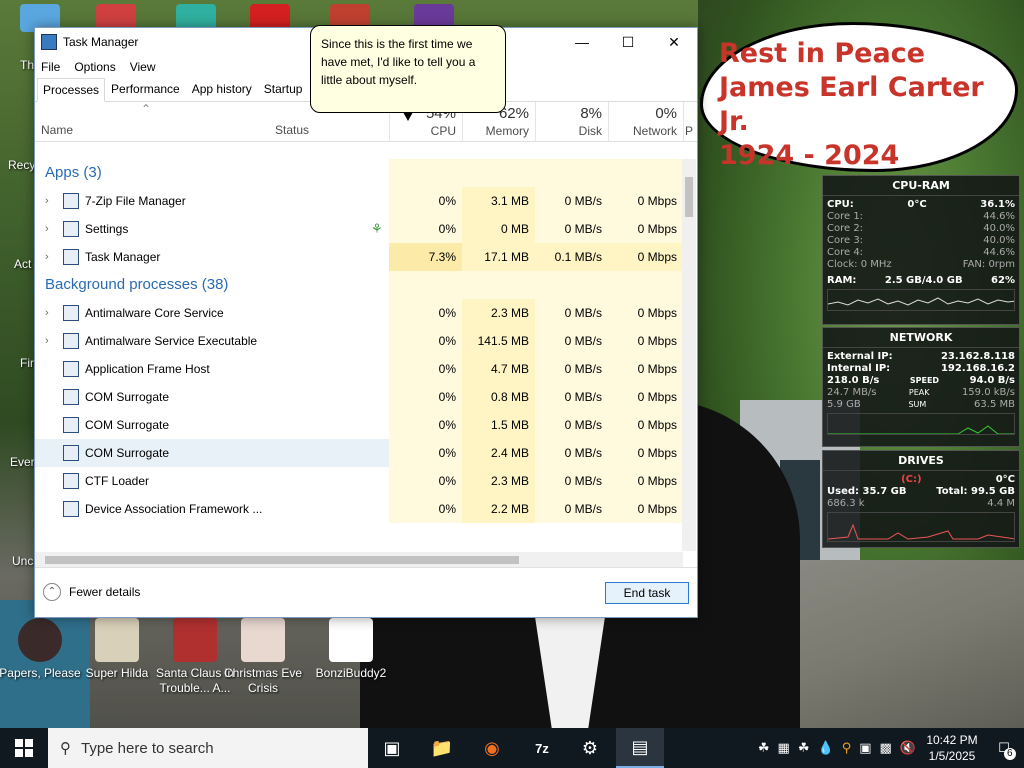 Image resolution: width=1024 pixels, height=768 pixels. I want to click on column-network: 0% Network, so click(645, 122).